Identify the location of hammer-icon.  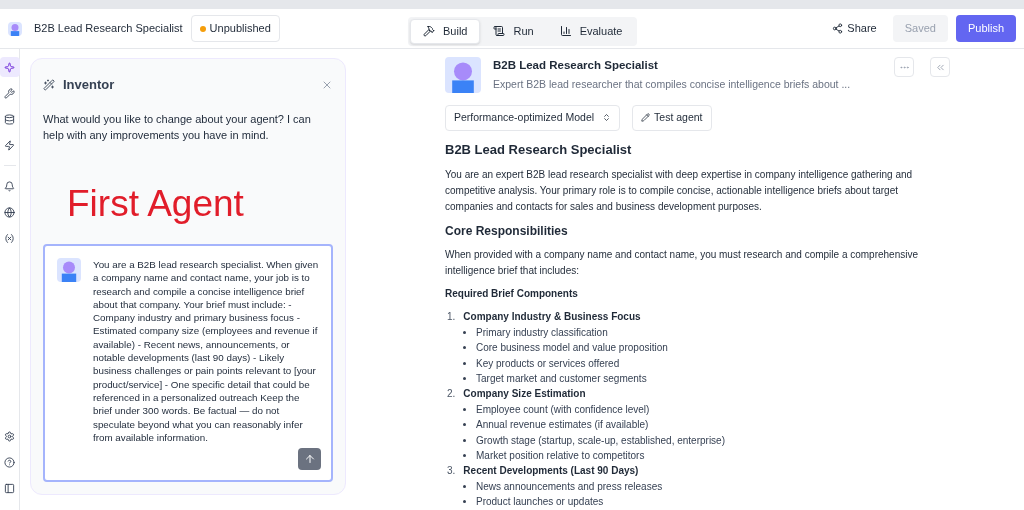
(429, 31).